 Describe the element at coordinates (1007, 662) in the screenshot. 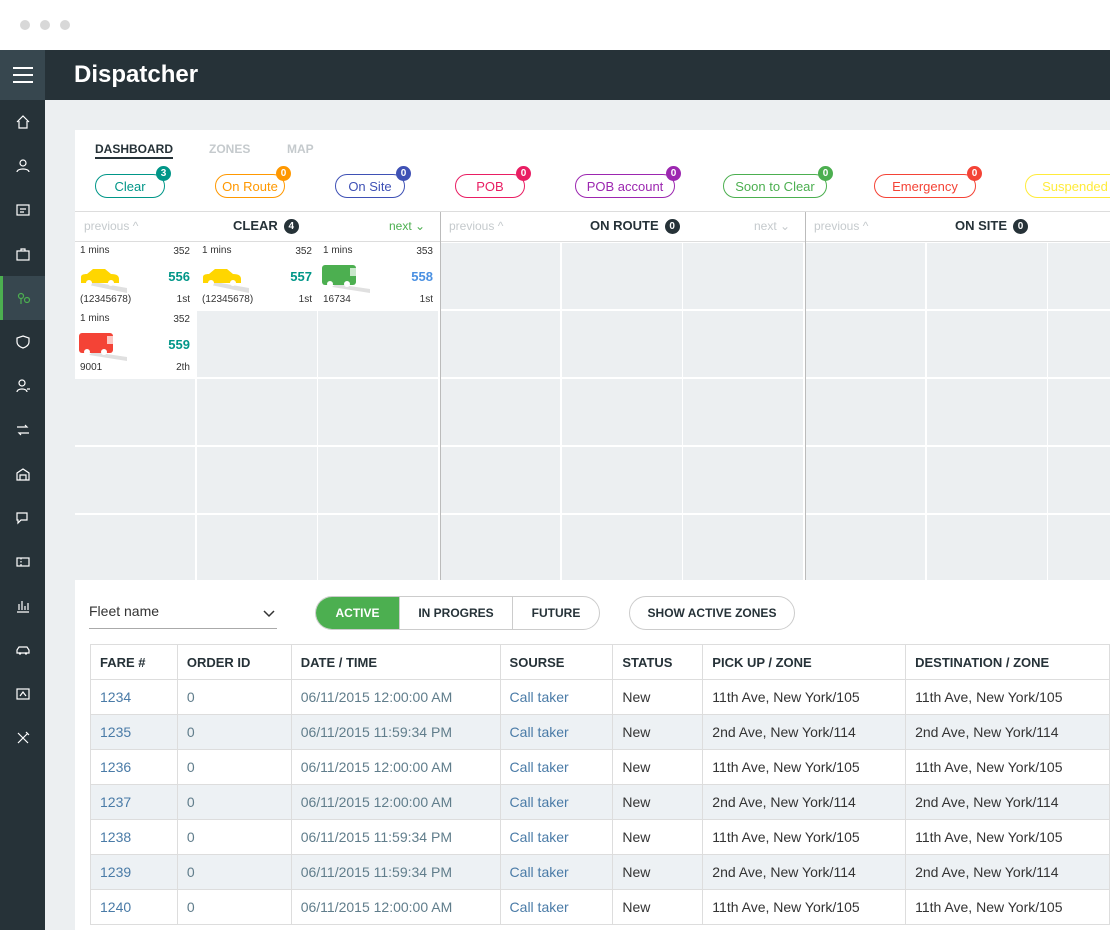

I see `column-header: DESTINATION / ZONE` at that location.